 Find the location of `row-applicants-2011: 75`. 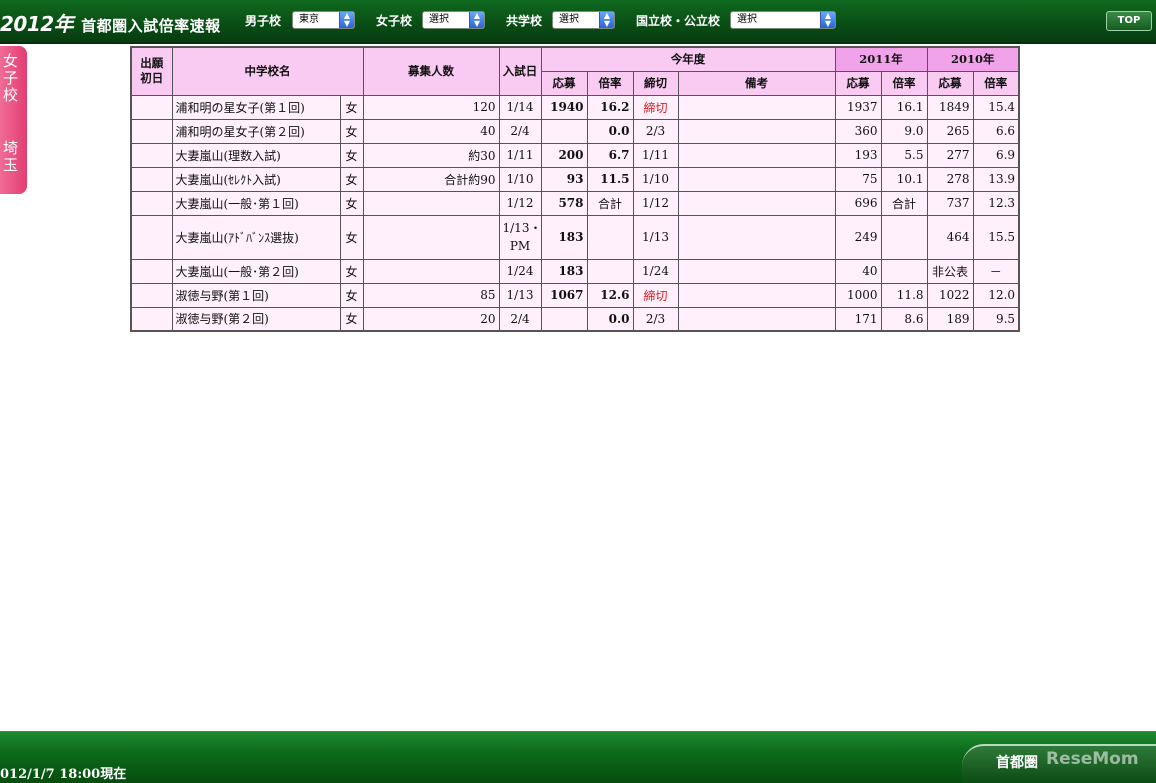

row-applicants-2011: 75 is located at coordinates (858, 179).